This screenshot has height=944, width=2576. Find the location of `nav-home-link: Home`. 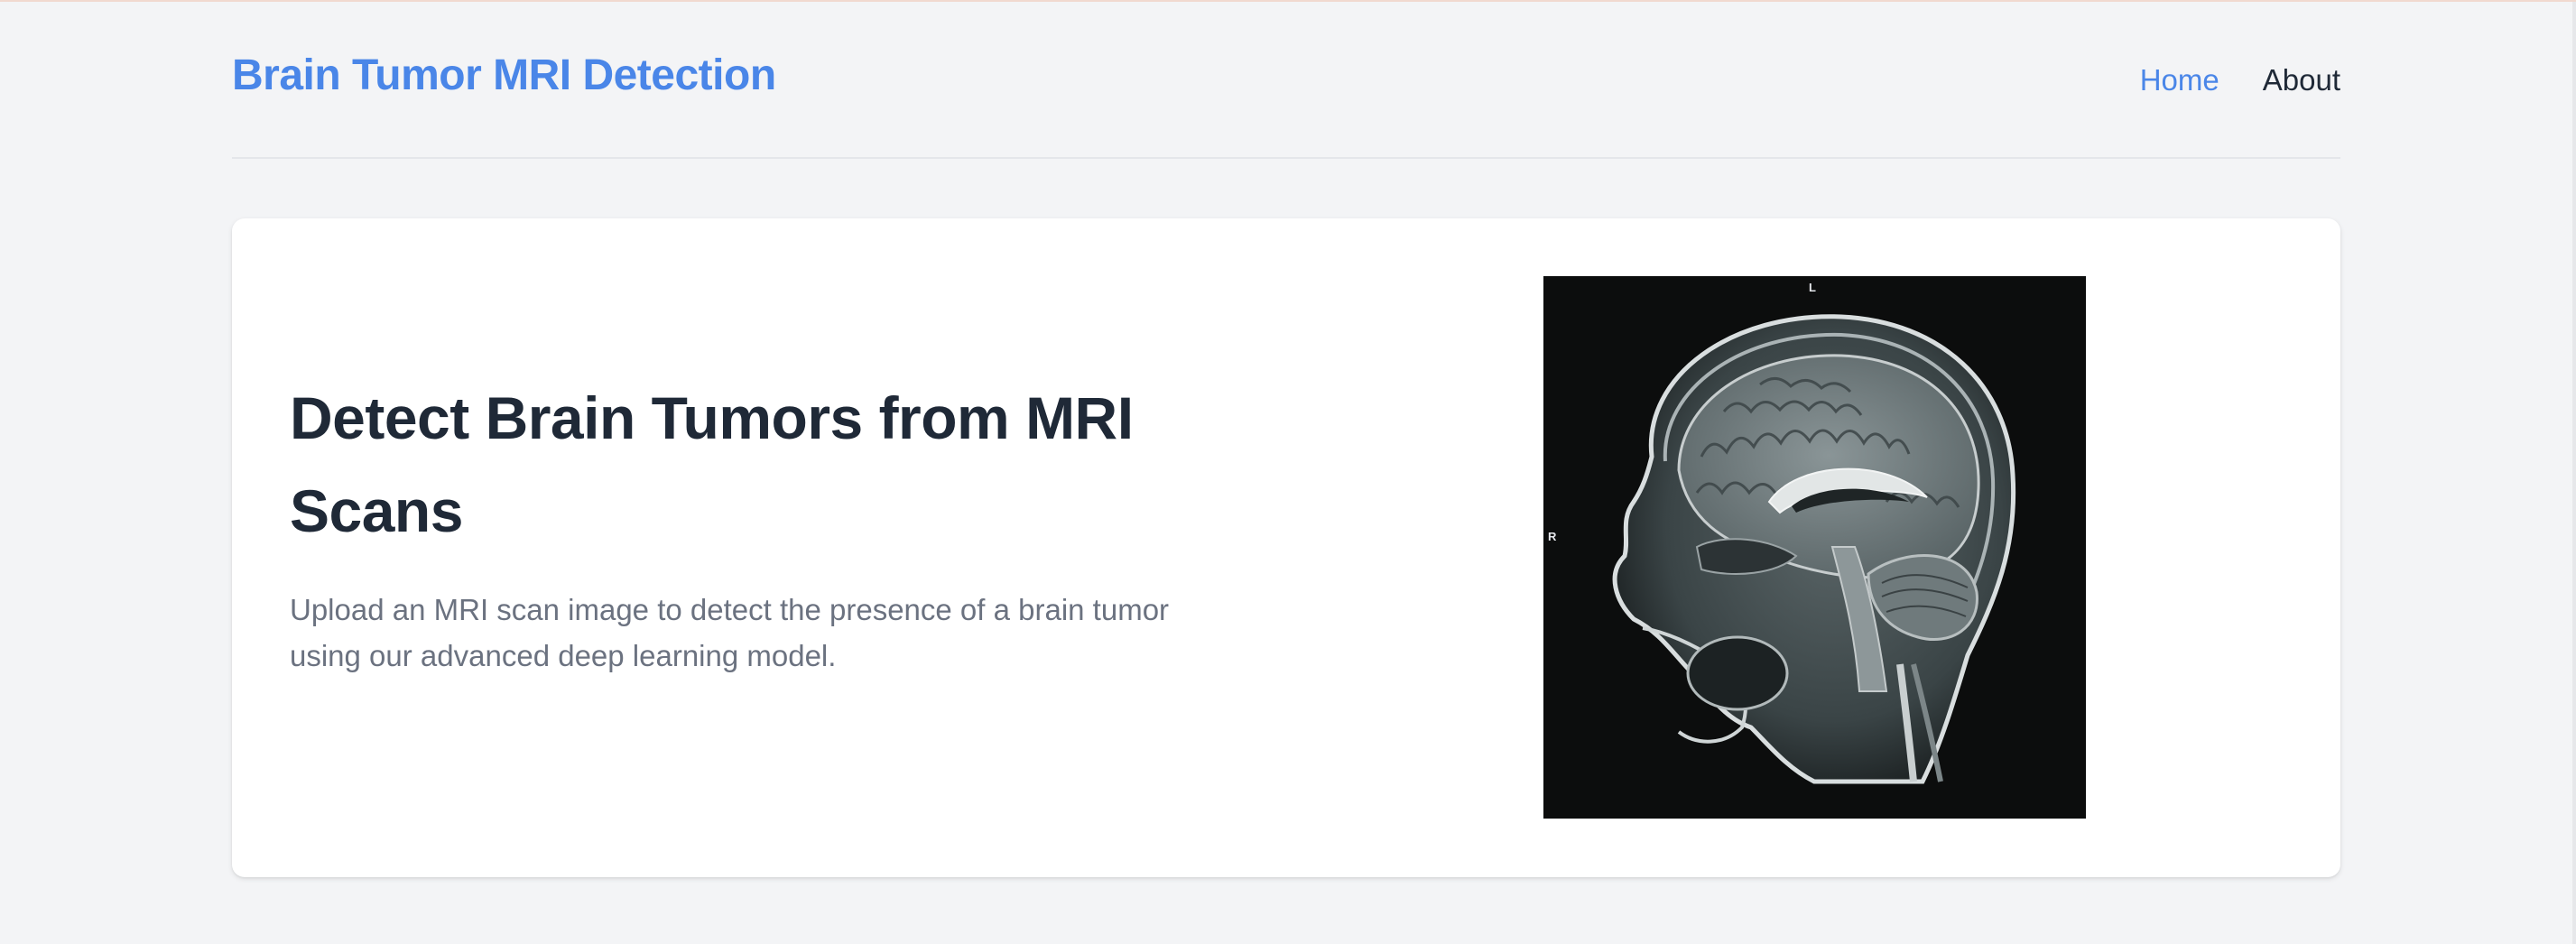

nav-home-link: Home is located at coordinates (2179, 80).